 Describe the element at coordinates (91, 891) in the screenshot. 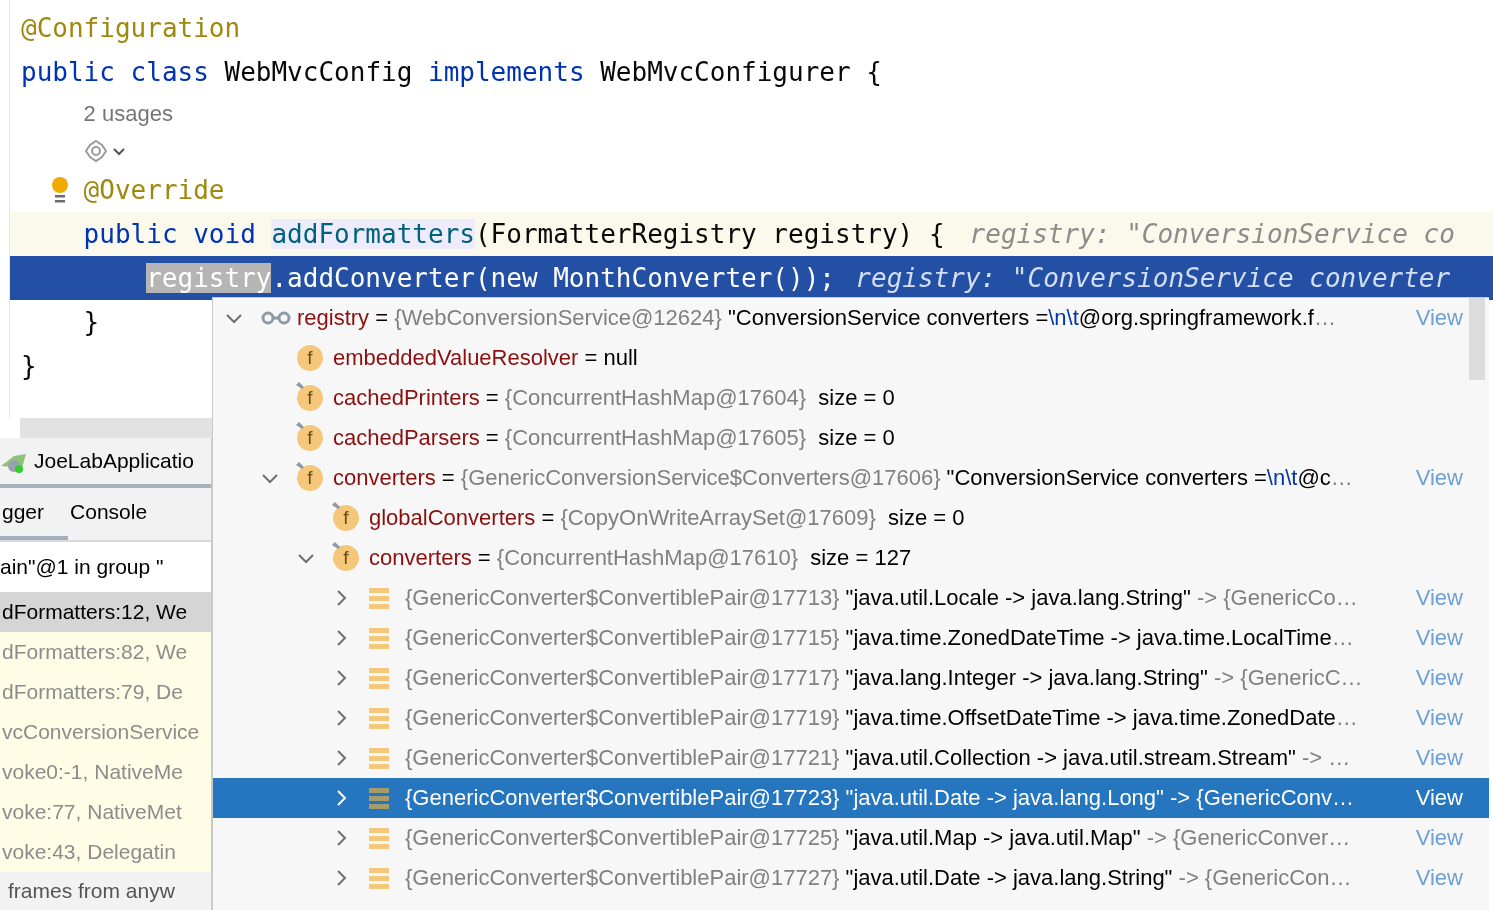

I see `status-hint: frames from anyw` at that location.